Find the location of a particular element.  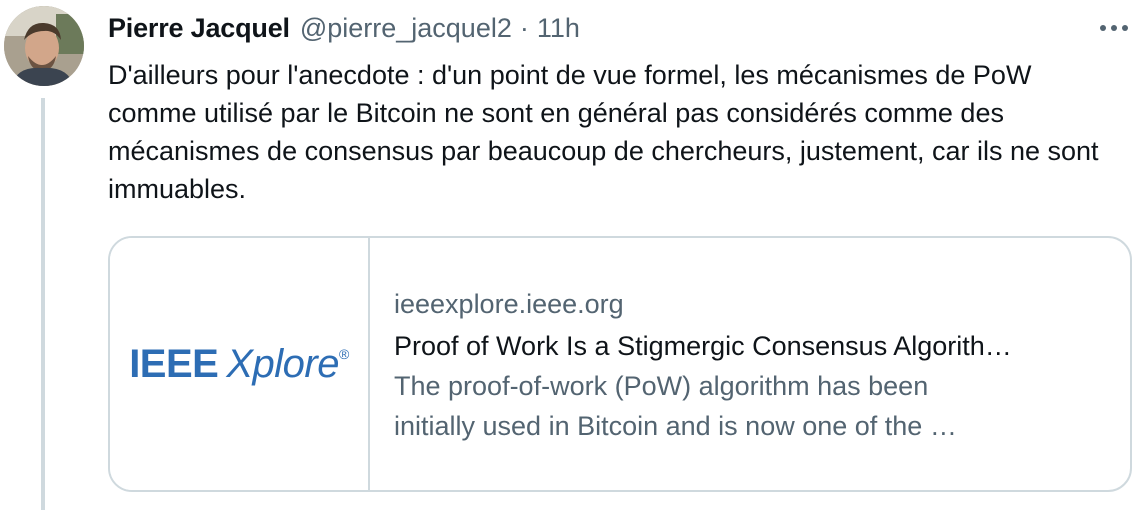

avatar-photo is located at coordinates (44, 46).